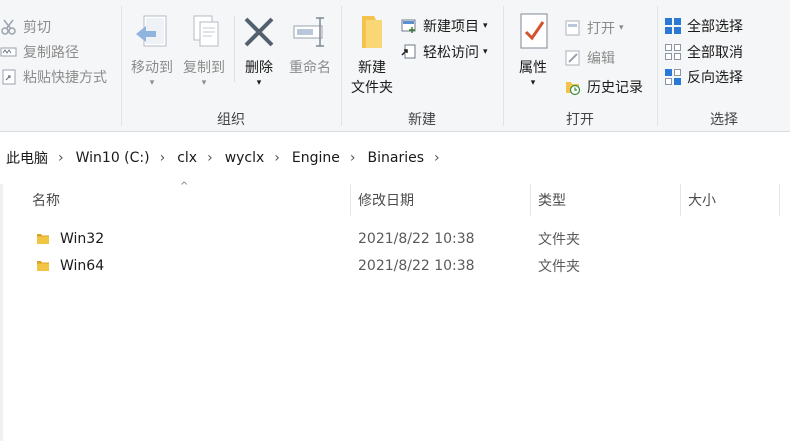 The image size is (790, 441). I want to click on move-to-label: 移动到, so click(152, 68).